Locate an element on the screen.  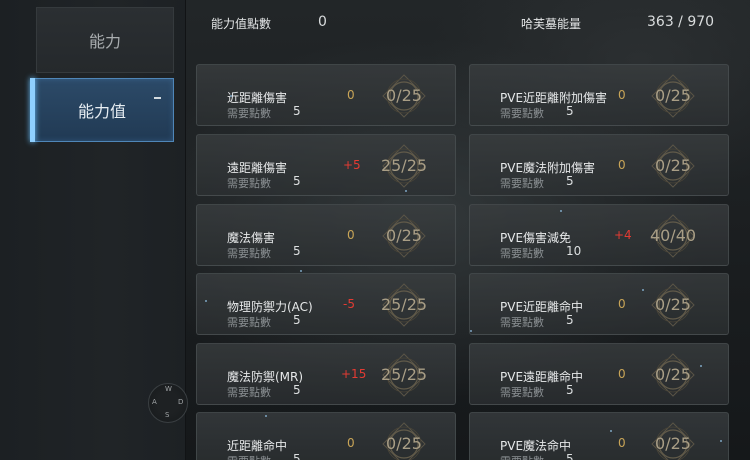
stat-level: 40/40 is located at coordinates (673, 235).